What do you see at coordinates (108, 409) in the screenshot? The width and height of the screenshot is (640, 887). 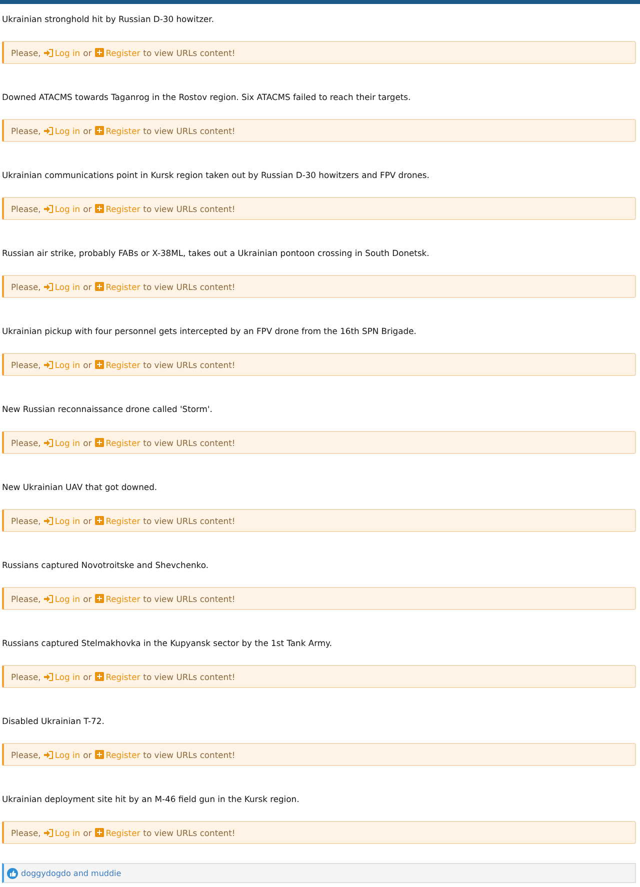 I see `post-caption: New Russian reconnaissance drone called 'Storm'.` at bounding box center [108, 409].